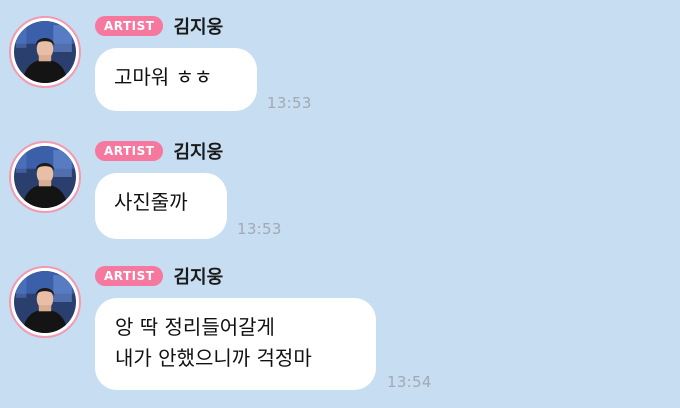 This screenshot has width=680, height=408. Describe the element at coordinates (195, 327) in the screenshot. I see `message-text-line: 앙 딱 정리들어갈게` at that location.